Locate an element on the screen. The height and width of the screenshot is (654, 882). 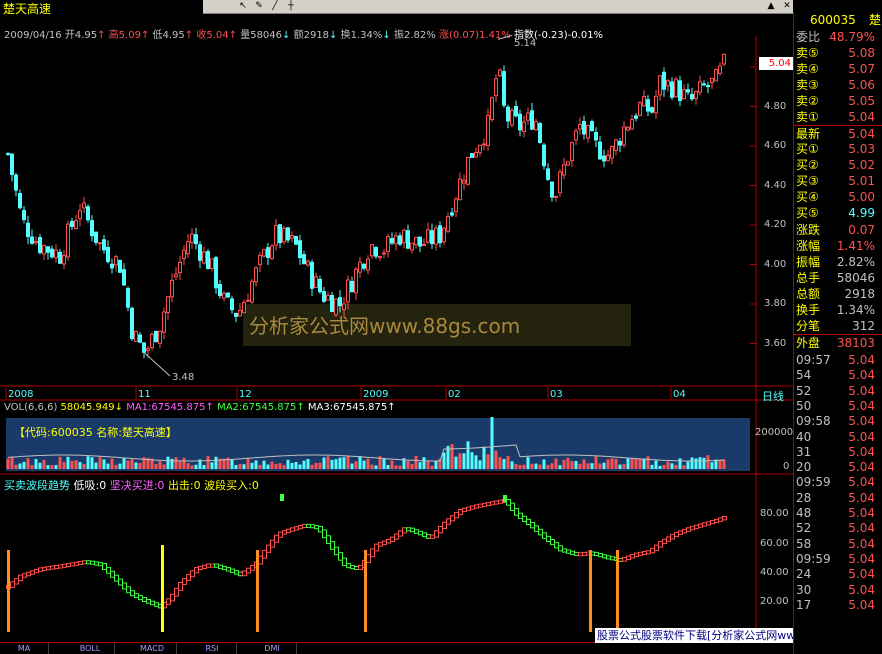
indicator-tabs: MA BOLL MACD RSI DMI is located at coordinates (396, 648).